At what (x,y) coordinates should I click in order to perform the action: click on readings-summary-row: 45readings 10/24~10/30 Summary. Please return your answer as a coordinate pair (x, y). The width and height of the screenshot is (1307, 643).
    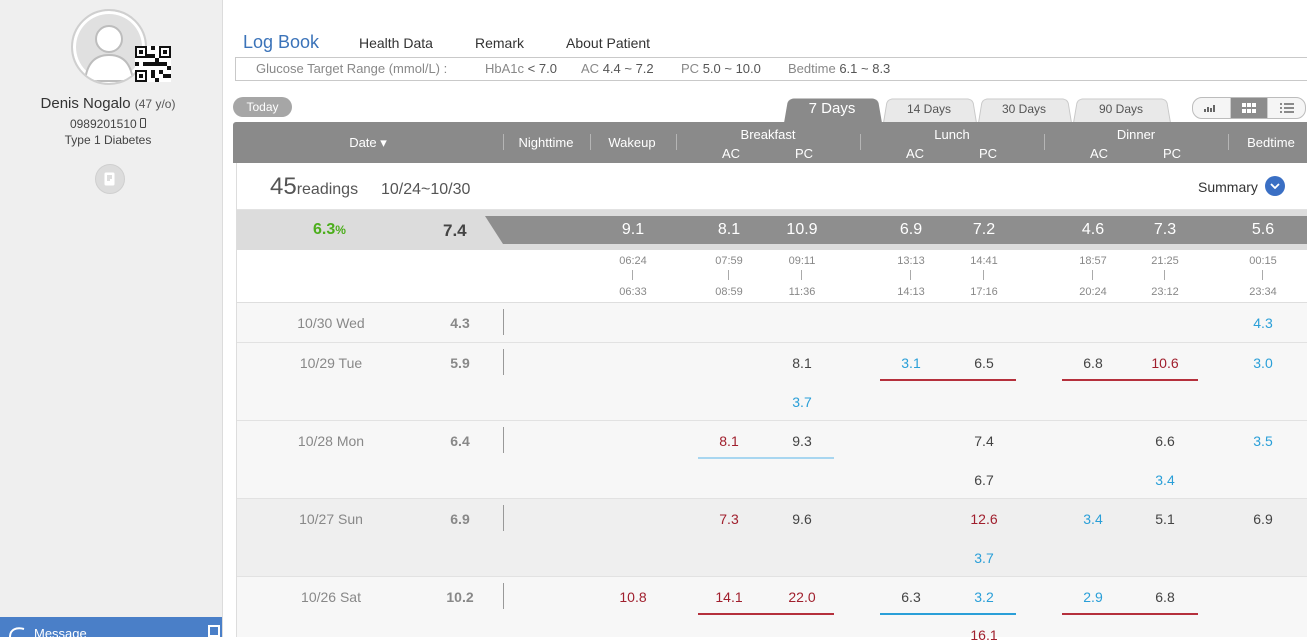
    Looking at the image, I should click on (772, 186).